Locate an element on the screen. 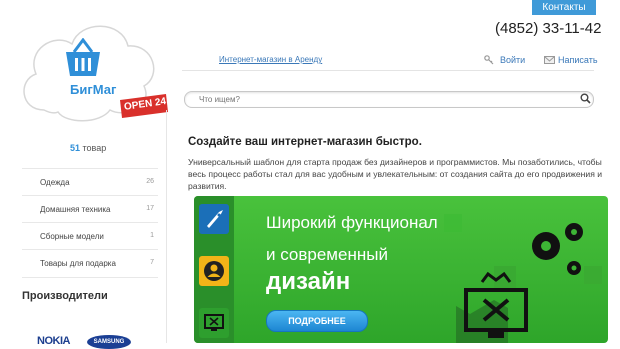 Image resolution: width=620 pixels, height=349 pixels. sidebar-item-count: 7 is located at coordinates (152, 262).